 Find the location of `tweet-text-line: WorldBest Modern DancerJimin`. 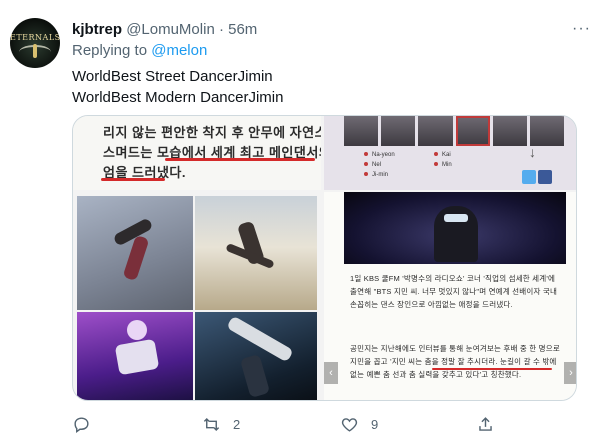

tweet-text-line: WorldBest Modern DancerJimin is located at coordinates (178, 97).